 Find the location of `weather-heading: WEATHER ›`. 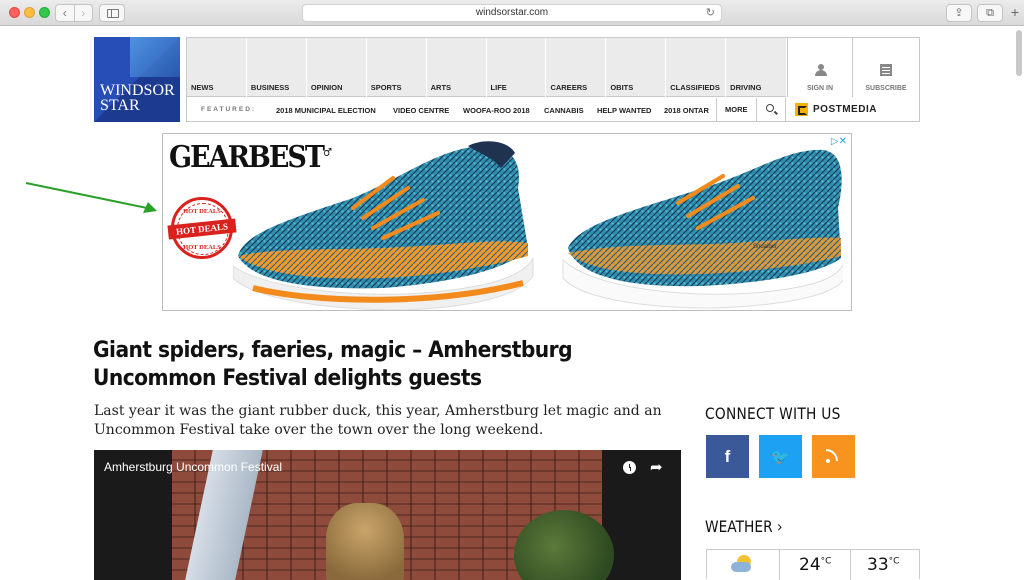

weather-heading: WEATHER › is located at coordinates (744, 526).